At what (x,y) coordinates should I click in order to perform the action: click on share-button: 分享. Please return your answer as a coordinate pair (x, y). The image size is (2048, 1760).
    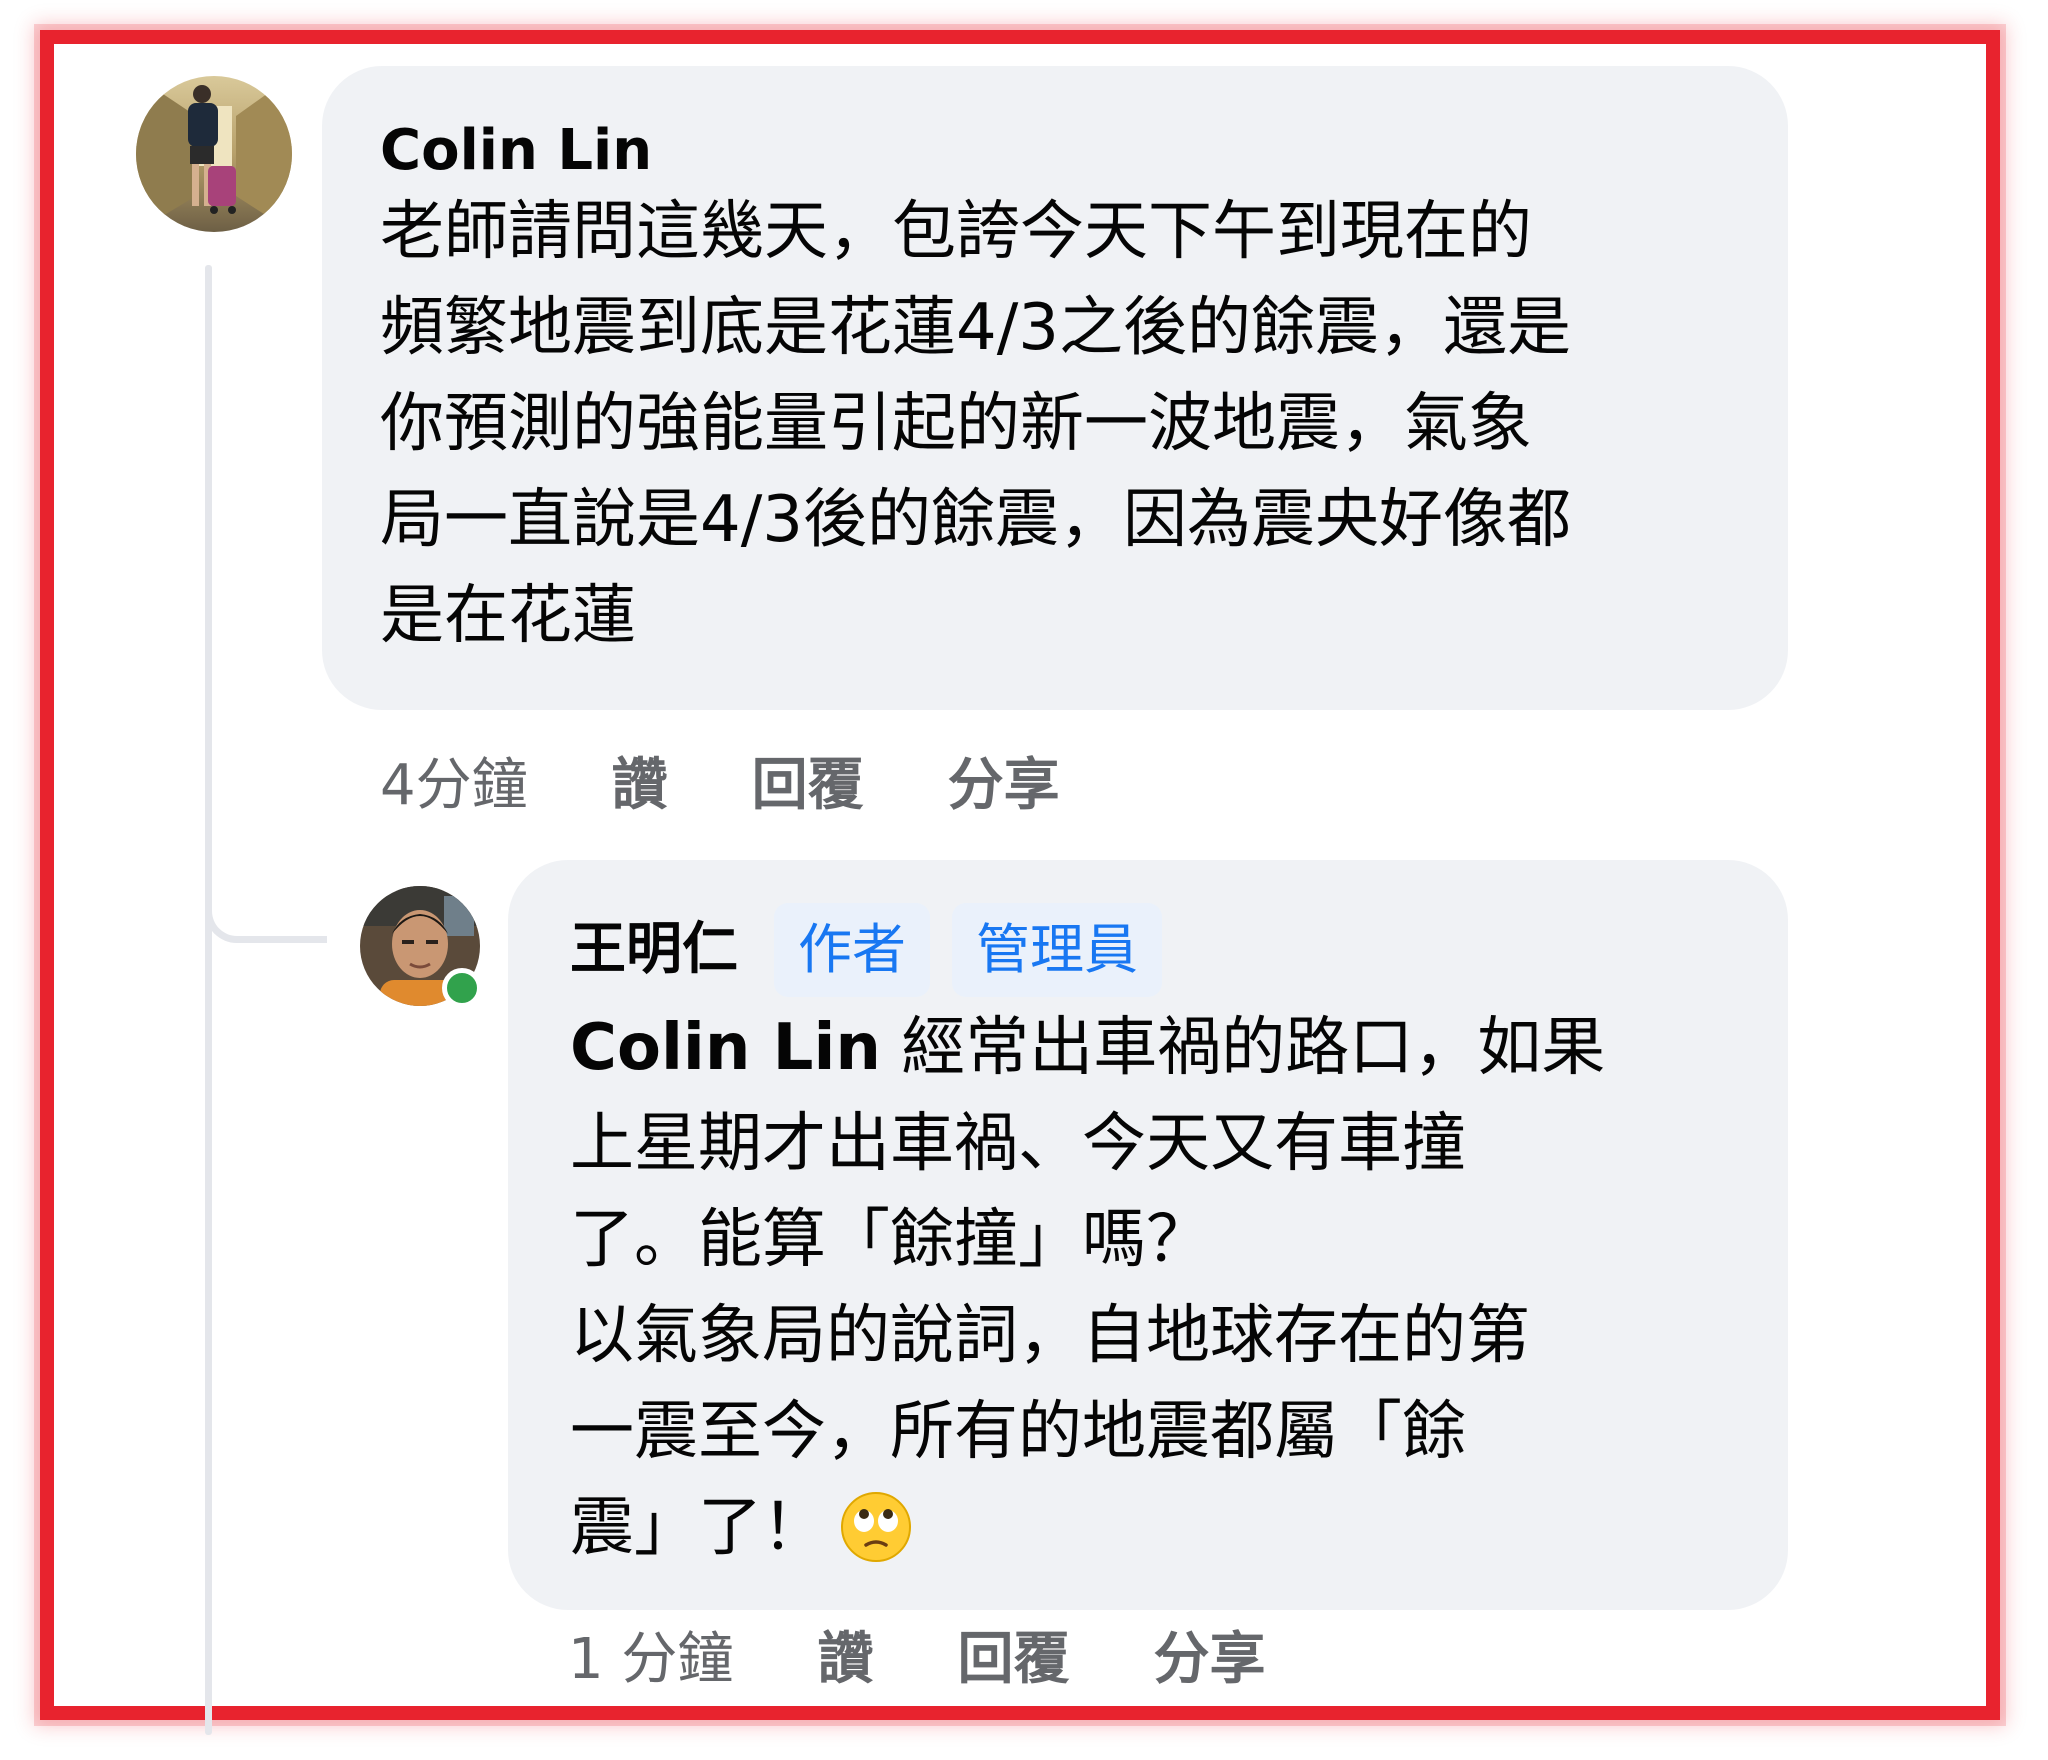
    Looking at the image, I should click on (1004, 780).